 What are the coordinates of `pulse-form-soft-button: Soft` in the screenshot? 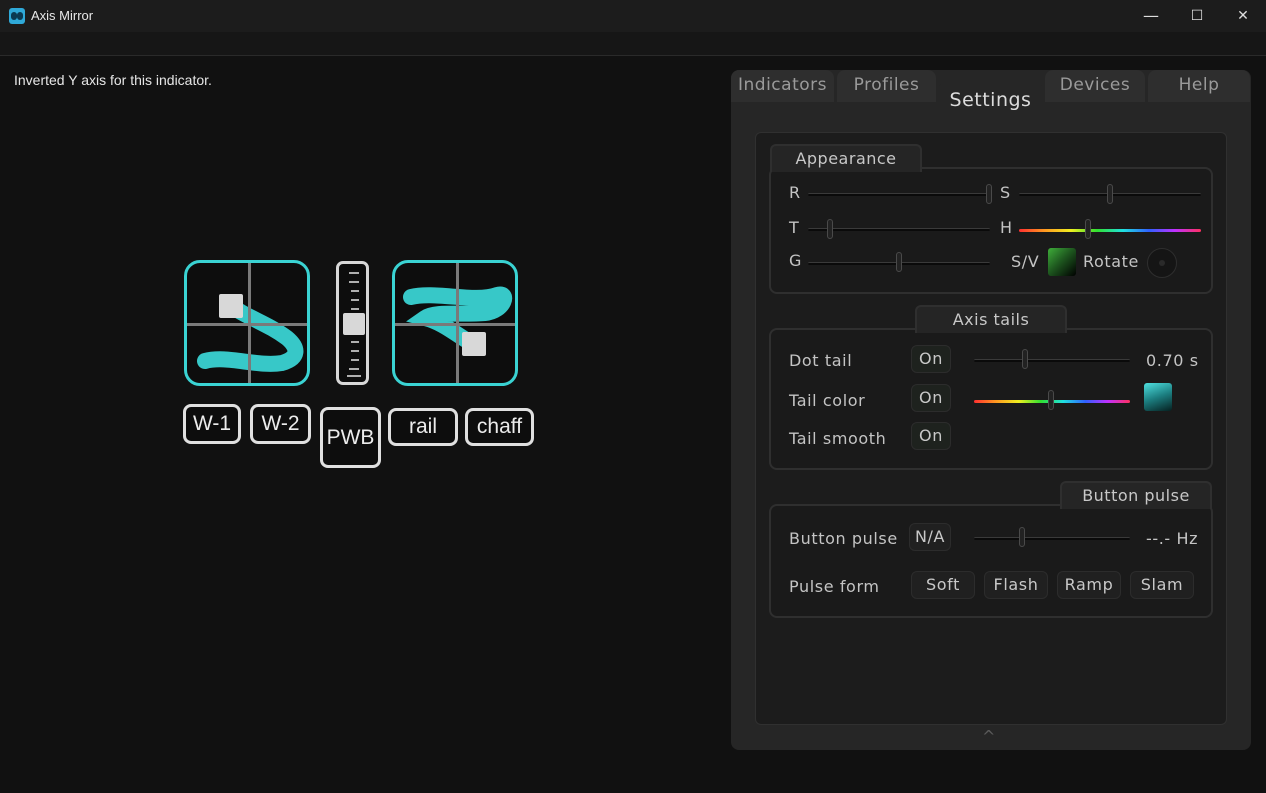 It's located at (943, 585).